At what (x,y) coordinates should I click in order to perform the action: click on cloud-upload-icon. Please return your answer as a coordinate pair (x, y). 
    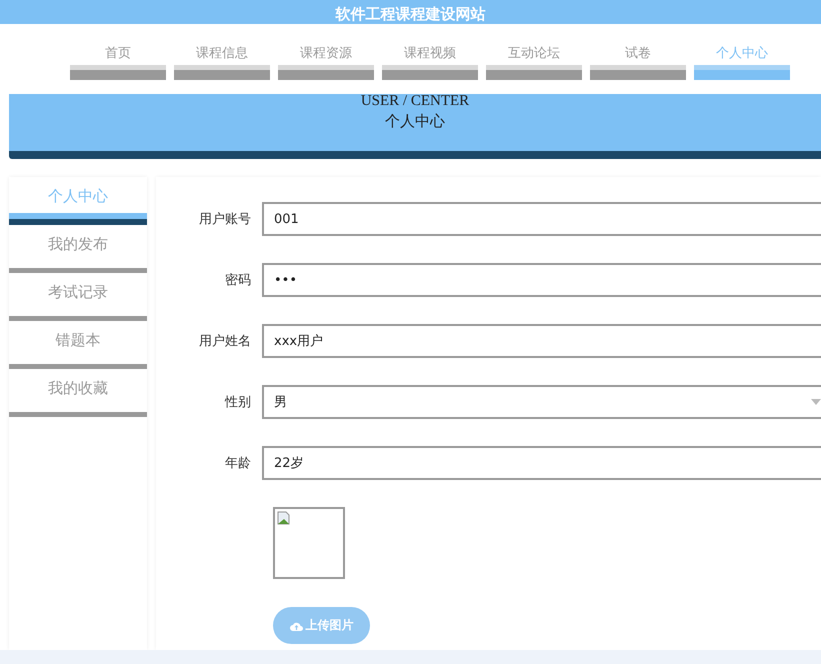
    Looking at the image, I should click on (296, 625).